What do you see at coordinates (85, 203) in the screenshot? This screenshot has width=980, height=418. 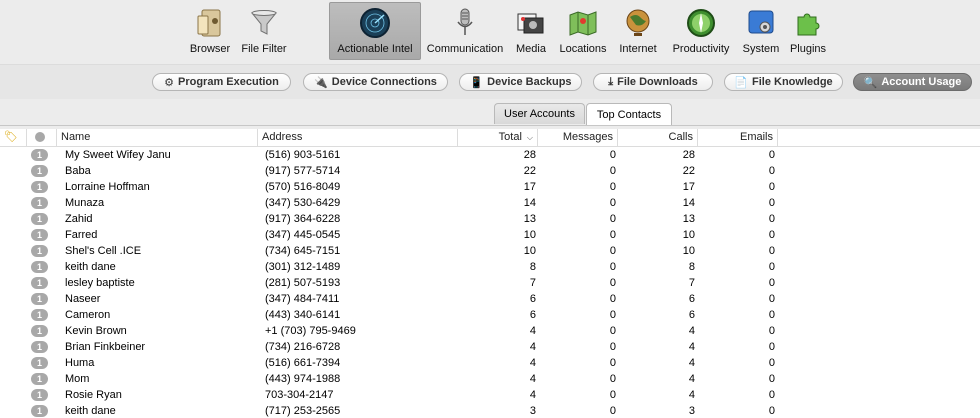 I see `name-cell: Munaza` at bounding box center [85, 203].